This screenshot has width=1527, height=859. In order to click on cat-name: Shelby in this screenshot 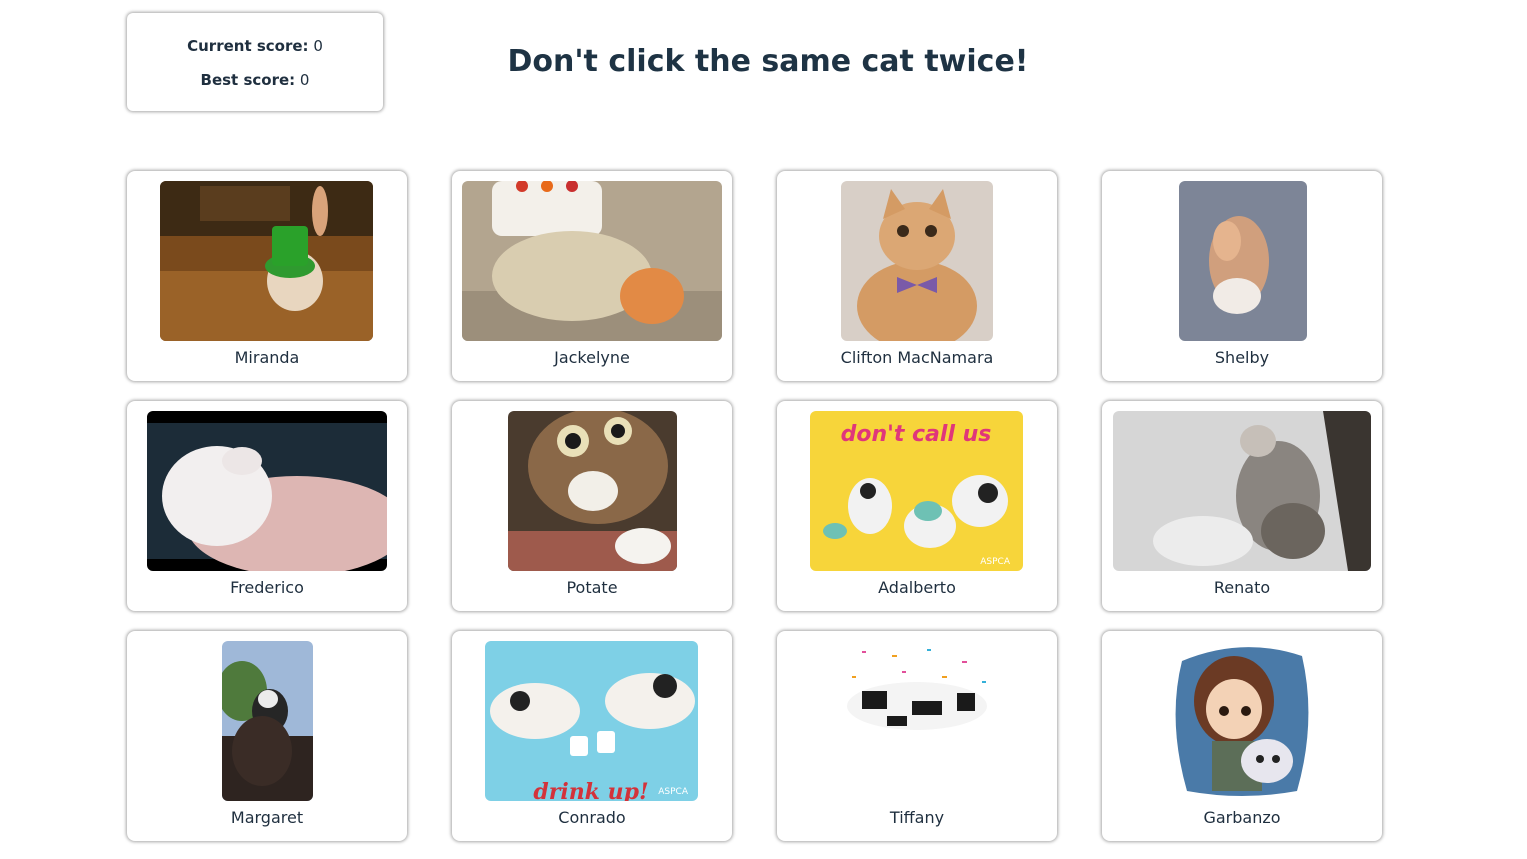, I will do `click(1242, 357)`.